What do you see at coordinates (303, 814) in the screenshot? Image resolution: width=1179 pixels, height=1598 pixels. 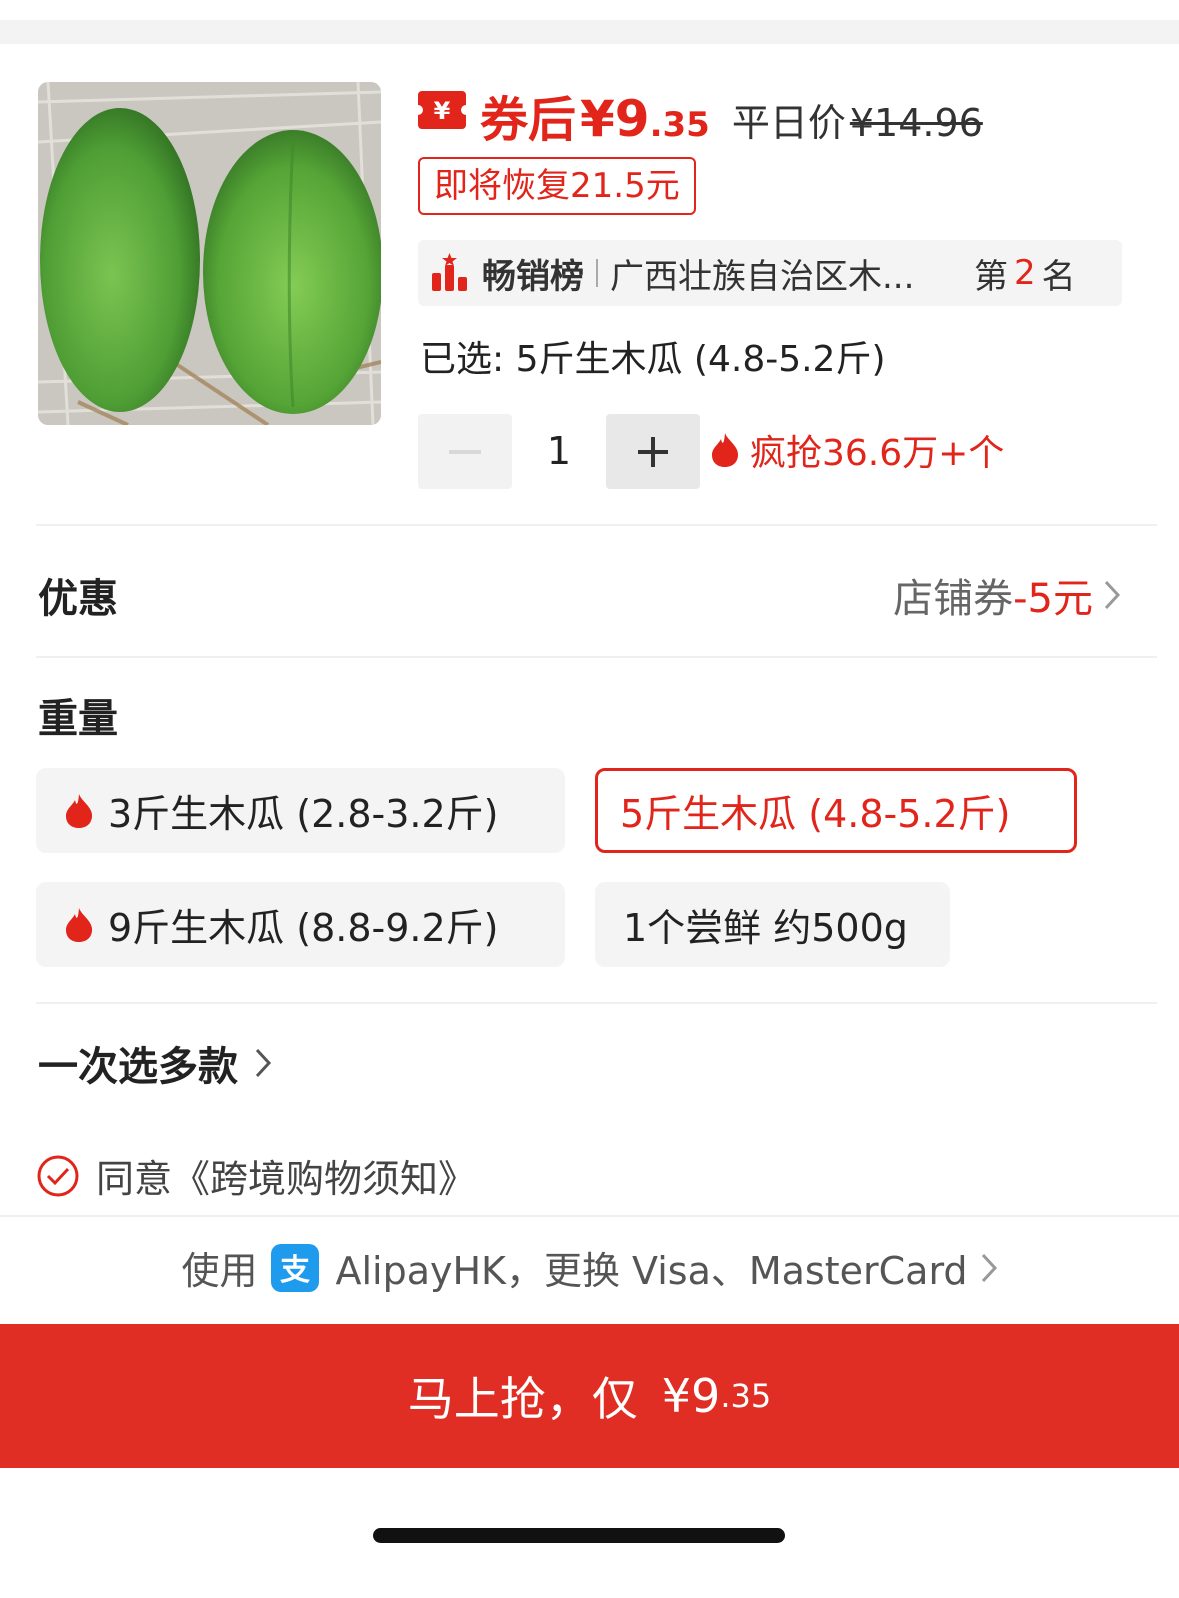 I see `weight-option-label: 3斤生木瓜 (2.8-3.2斤)` at bounding box center [303, 814].